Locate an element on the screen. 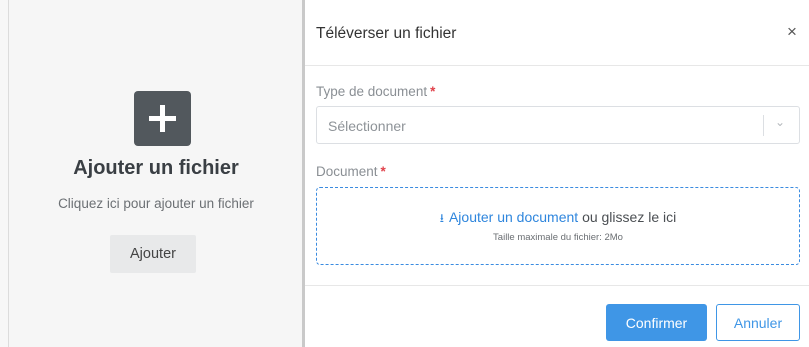 The image size is (809, 347). document-type-label: Type de document * is located at coordinates (375, 91).